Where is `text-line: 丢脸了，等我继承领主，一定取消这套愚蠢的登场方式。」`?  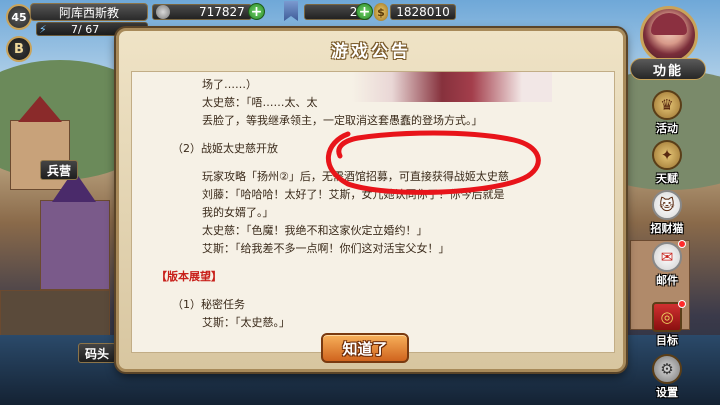
text-line: 丢脸了，等我继承领主，一定取消这套愚蠢的登场方式。」 is located at coordinates (342, 120).